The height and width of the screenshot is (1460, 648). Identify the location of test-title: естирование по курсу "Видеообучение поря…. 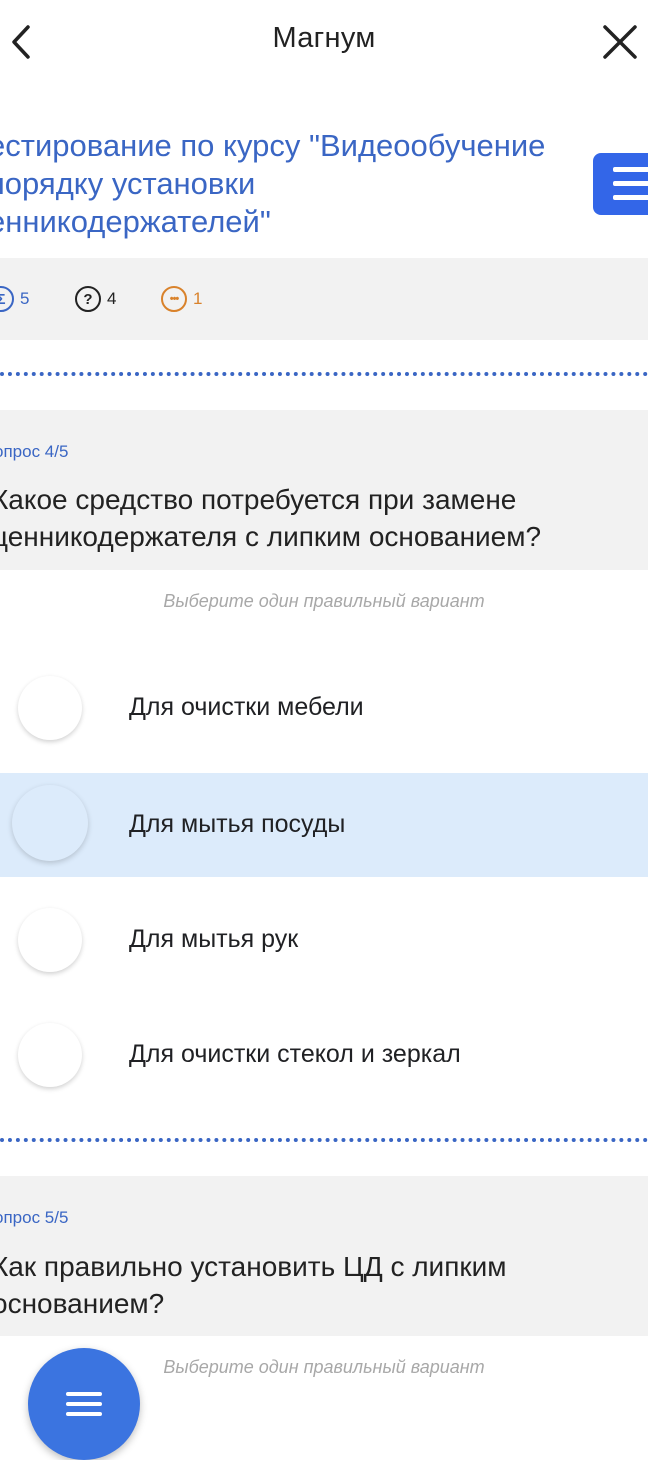
(273, 183).